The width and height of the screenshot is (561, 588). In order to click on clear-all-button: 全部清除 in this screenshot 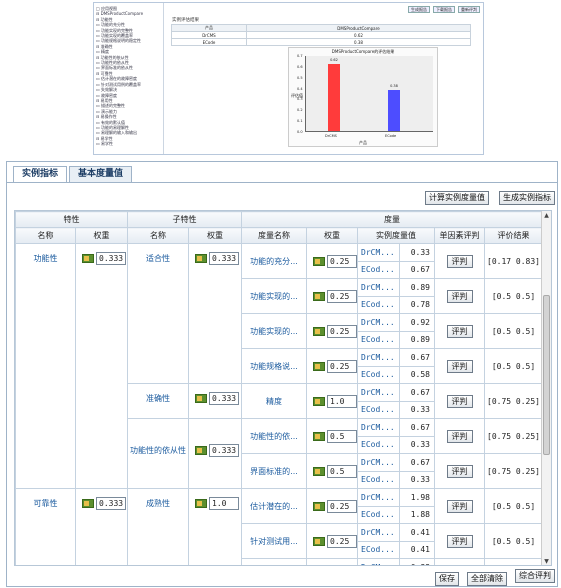, I will do `click(487, 579)`.